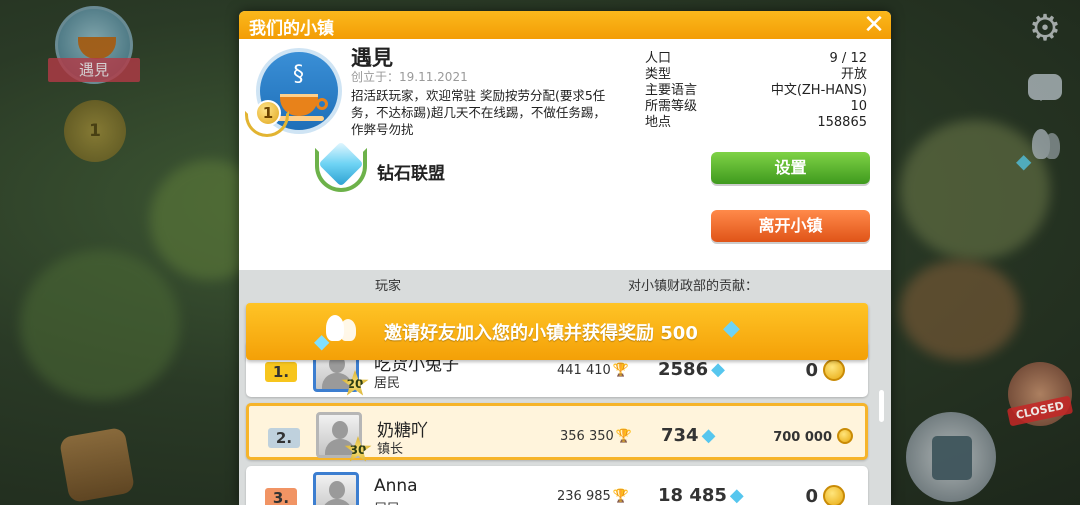 Image resolution: width=1080 pixels, height=505 pixels. What do you see at coordinates (802, 437) in the screenshot?
I see `coin-count: 700 000` at bounding box center [802, 437].